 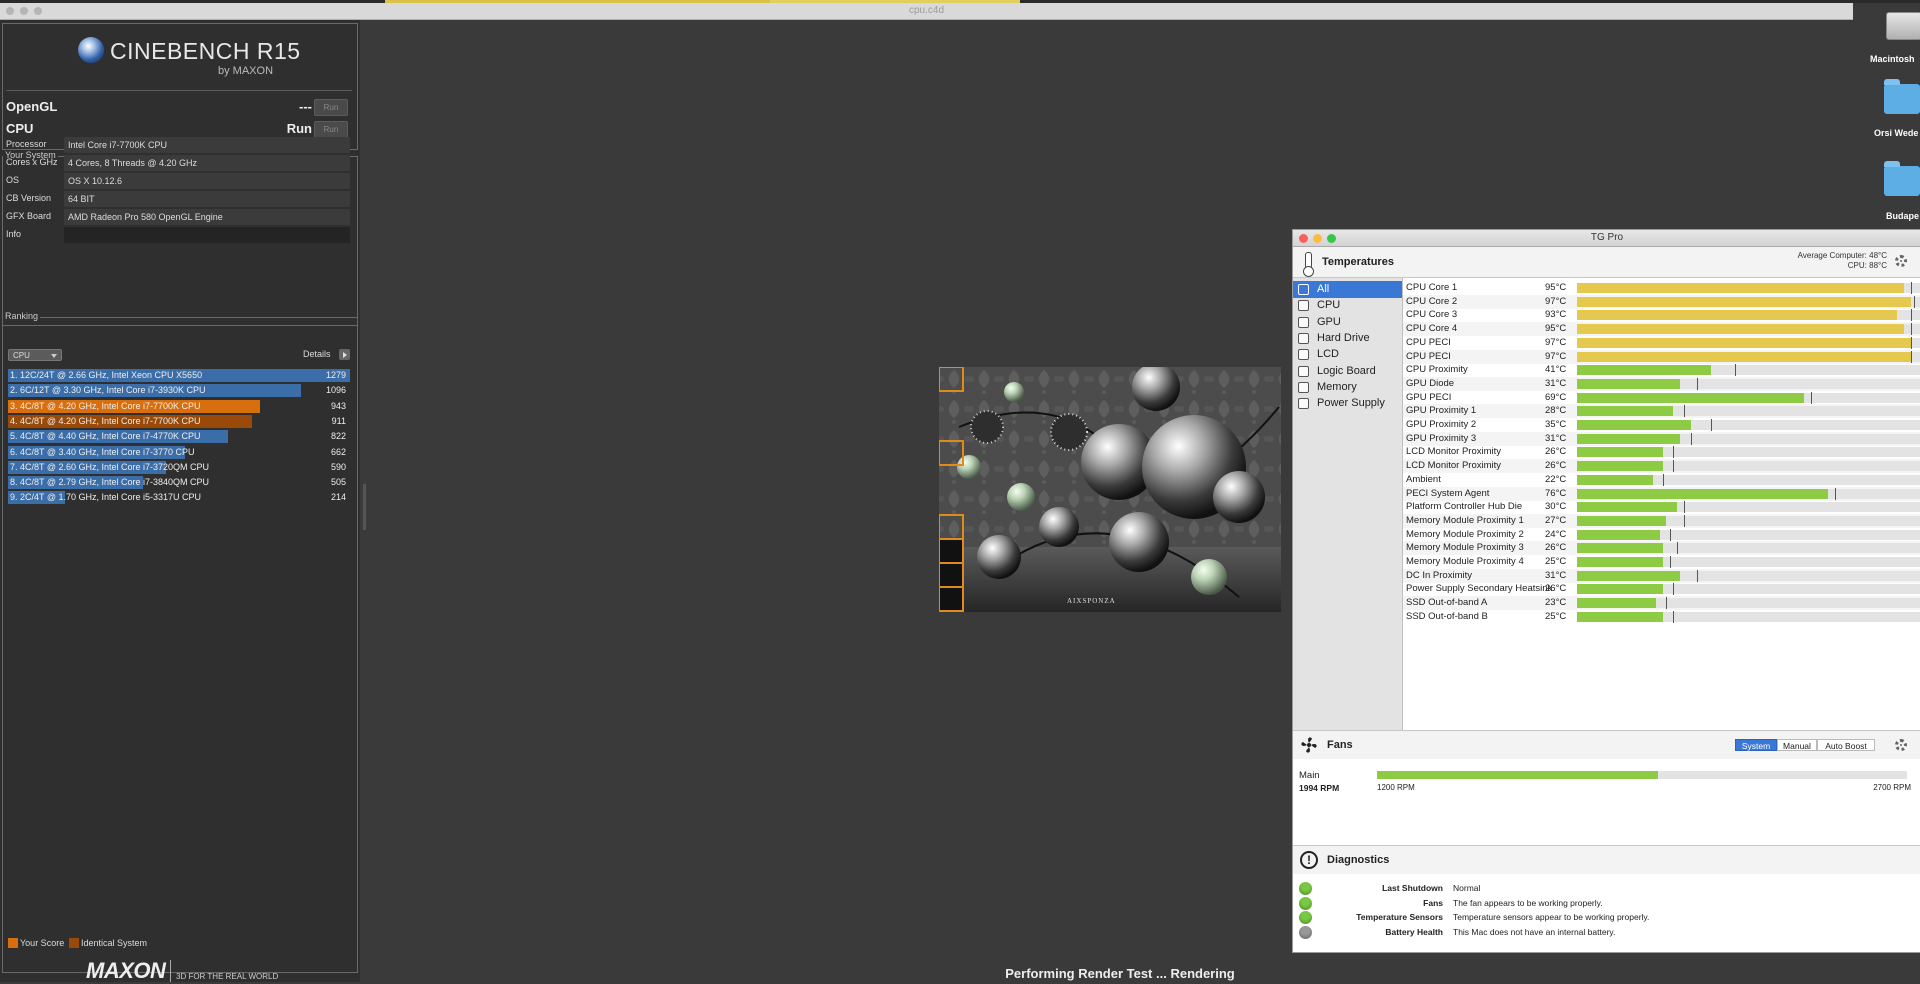 What do you see at coordinates (1347, 289) in the screenshot?
I see `sidebar-item-all: All` at bounding box center [1347, 289].